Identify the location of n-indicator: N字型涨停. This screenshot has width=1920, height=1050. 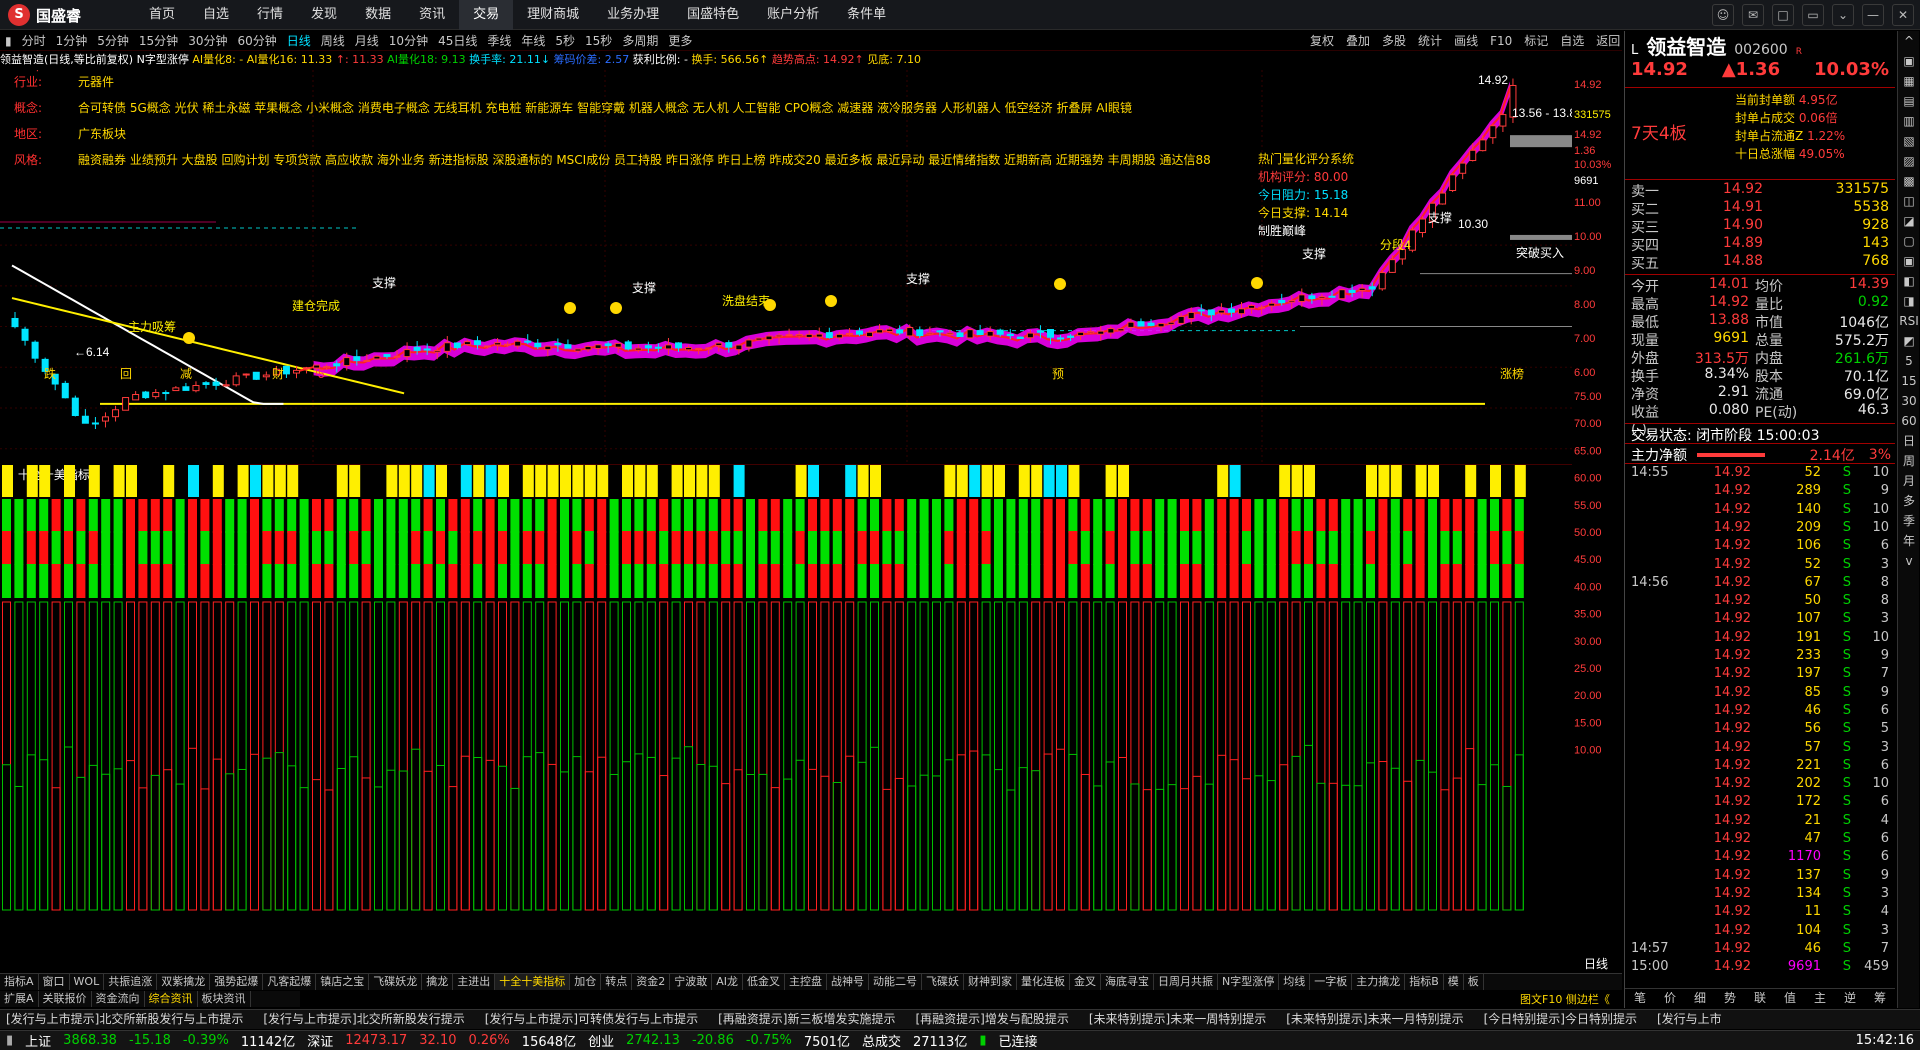
(163, 59).